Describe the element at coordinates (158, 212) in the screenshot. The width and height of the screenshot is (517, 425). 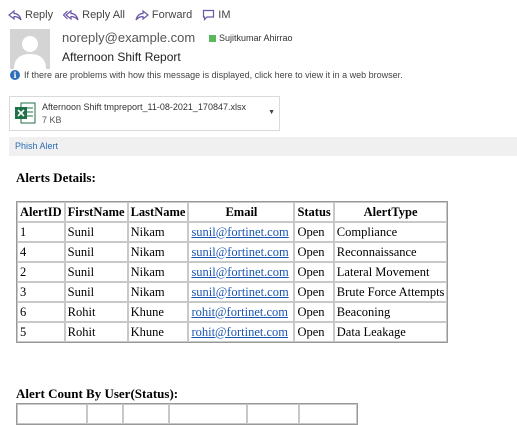
I see `column-header-lastname: LastName` at that location.